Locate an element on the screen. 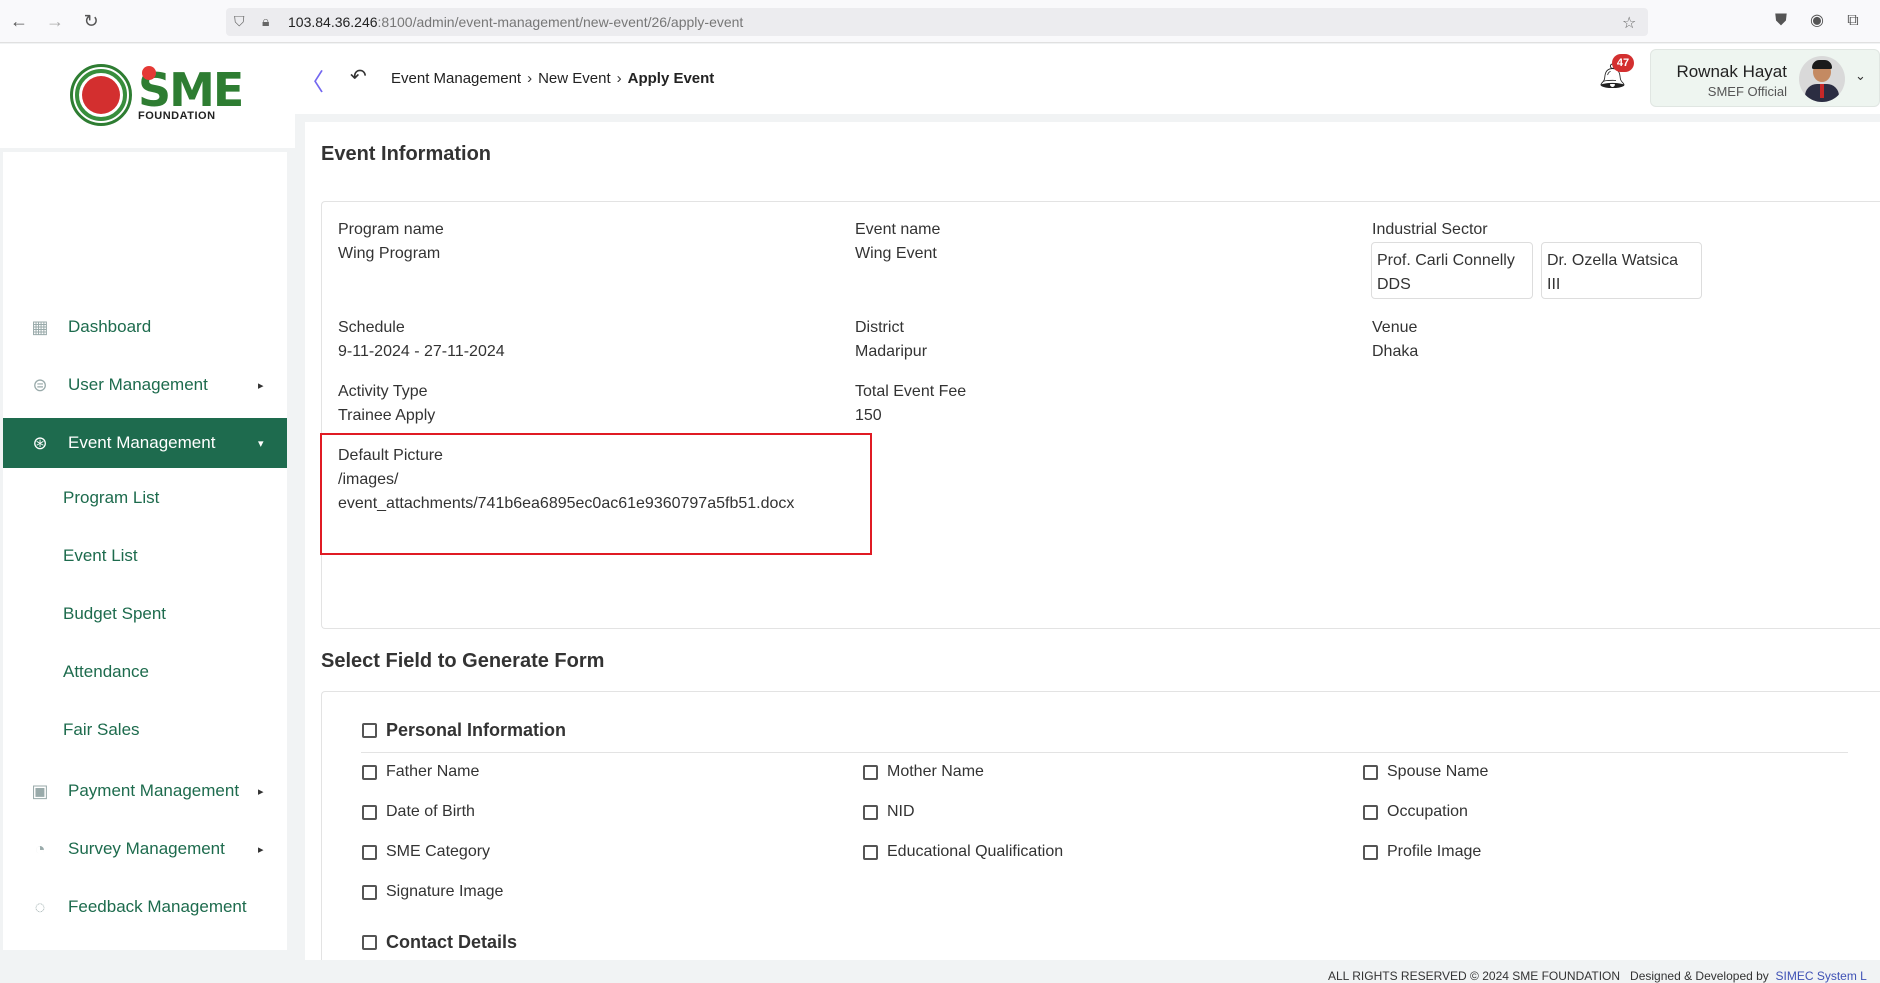 The width and height of the screenshot is (1880, 983). sector-tag: Dr. Ozella Watsica III is located at coordinates (1621, 270).